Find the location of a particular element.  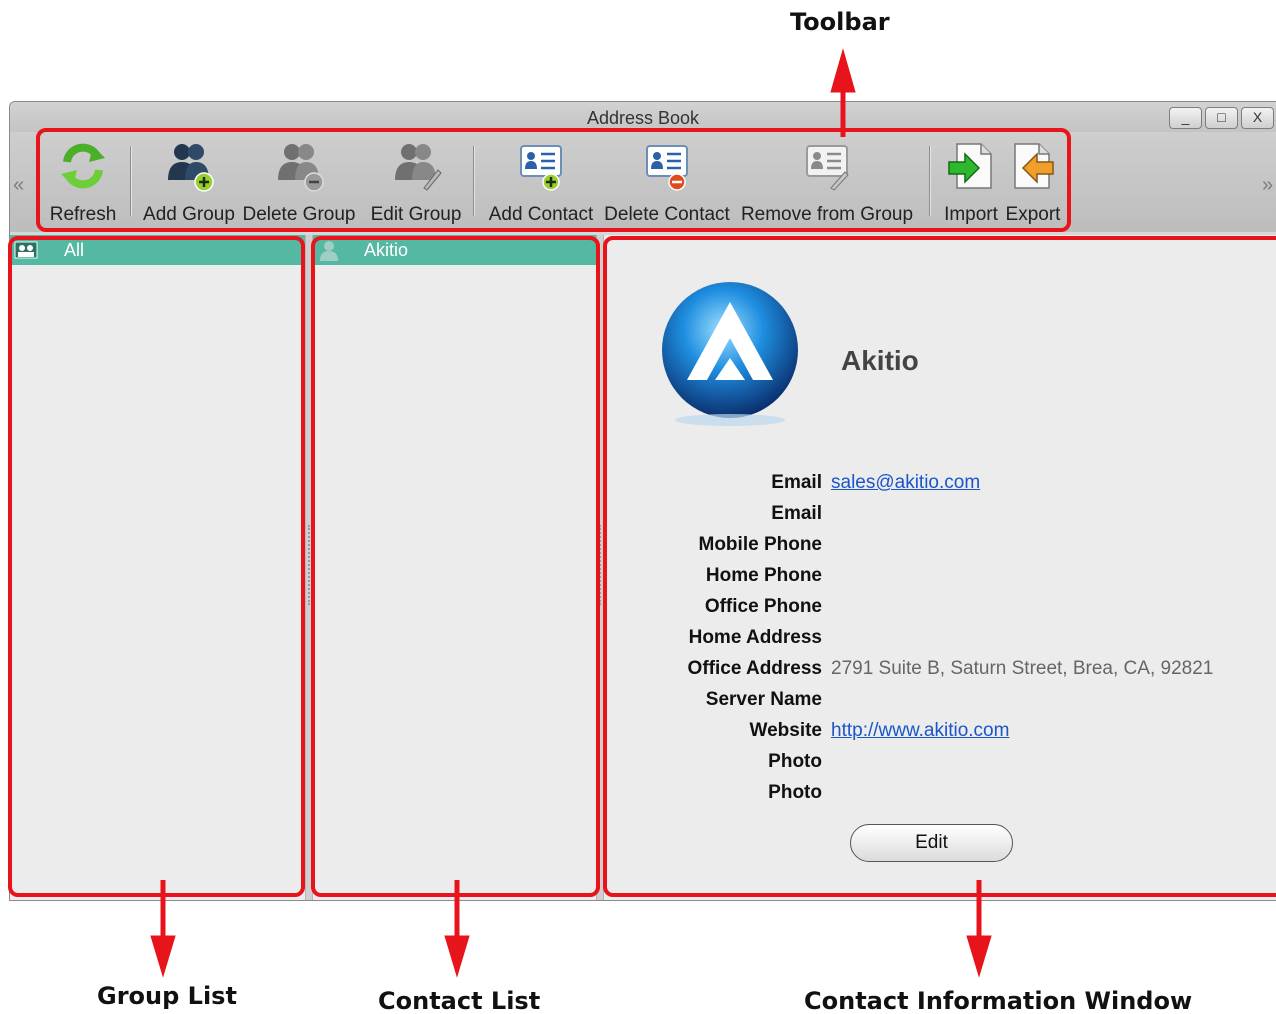

remove-from-group-label: Remove from Group is located at coordinates (827, 214).